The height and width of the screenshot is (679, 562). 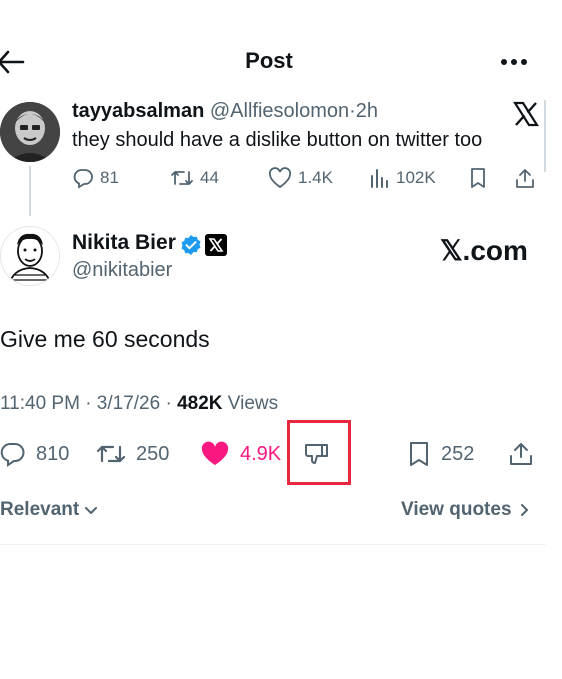 I want to click on like-action: 1.4K, so click(x=300, y=178).